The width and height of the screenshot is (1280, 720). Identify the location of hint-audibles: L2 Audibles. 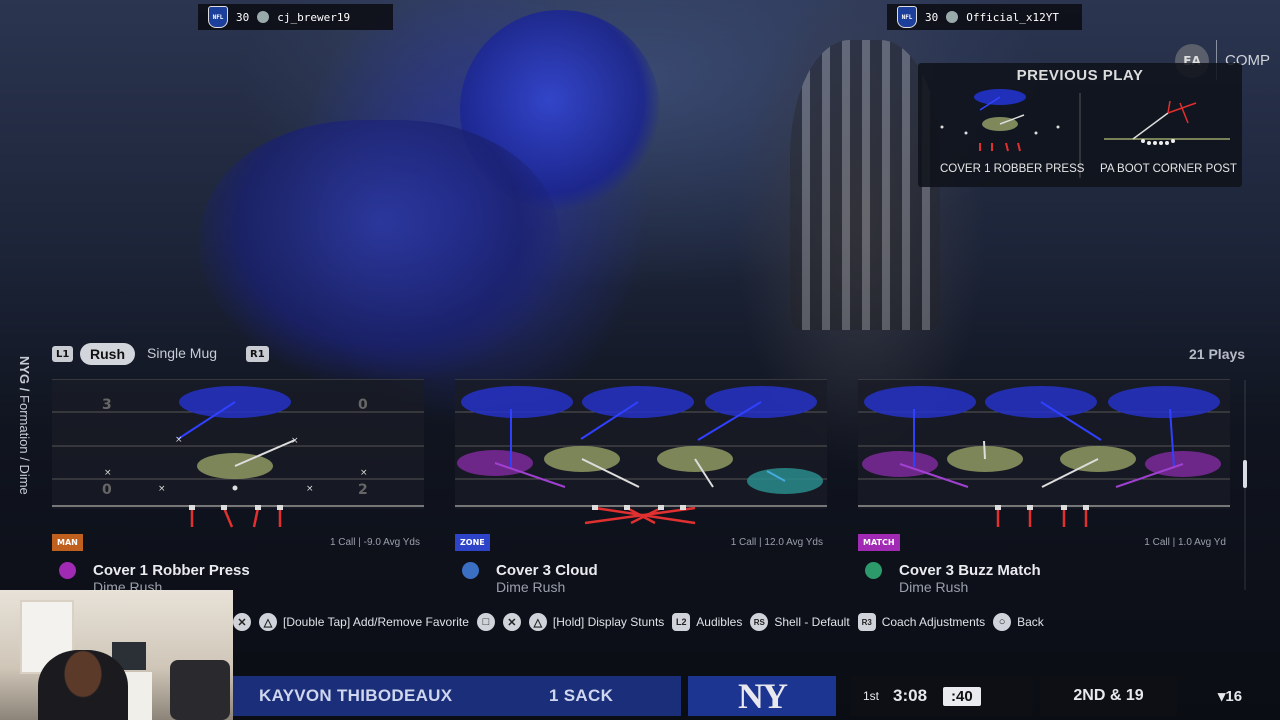
(707, 622).